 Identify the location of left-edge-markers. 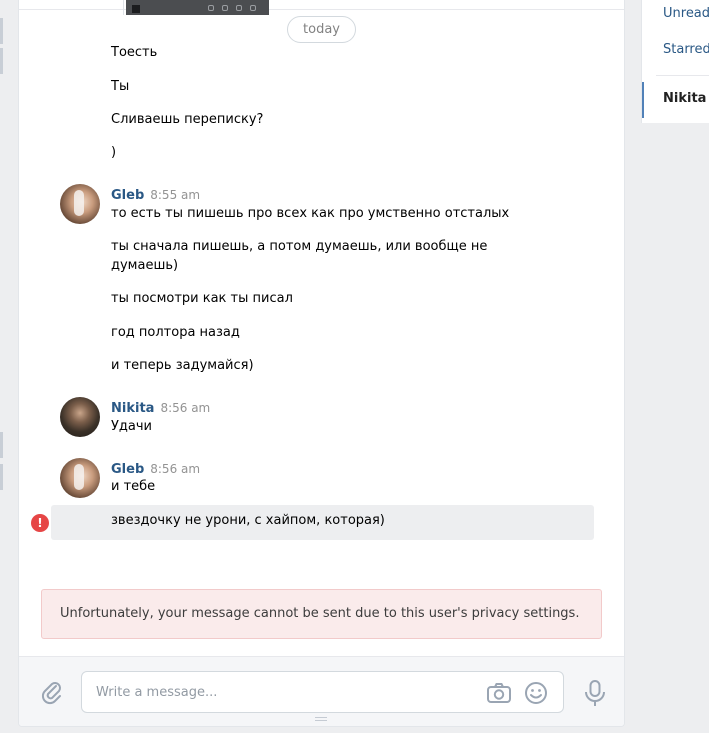
(1, 366).